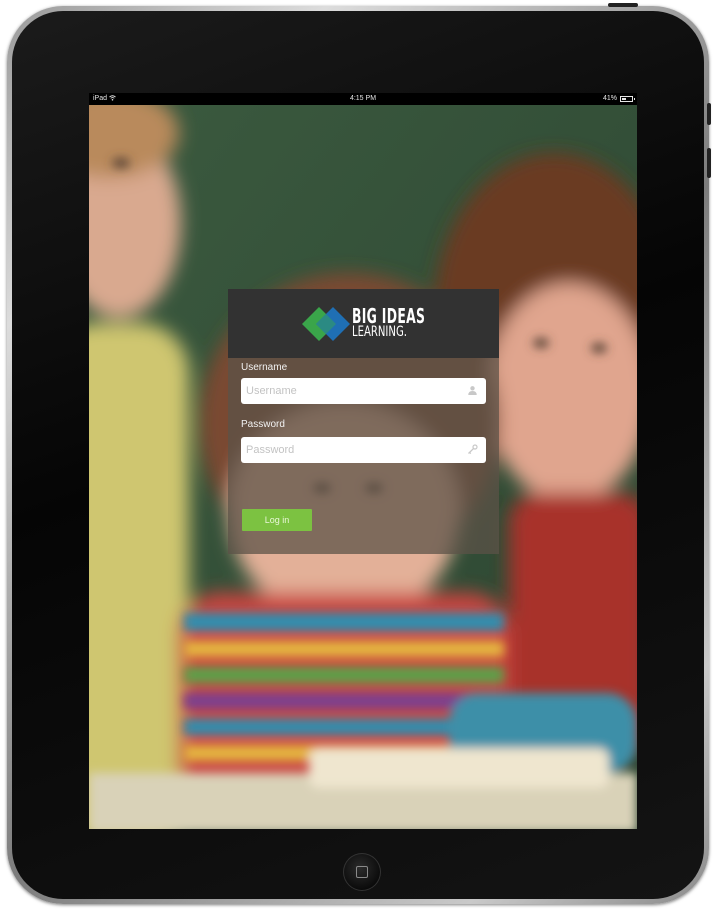 This screenshot has width=715, height=909. I want to click on user-icon, so click(472, 390).